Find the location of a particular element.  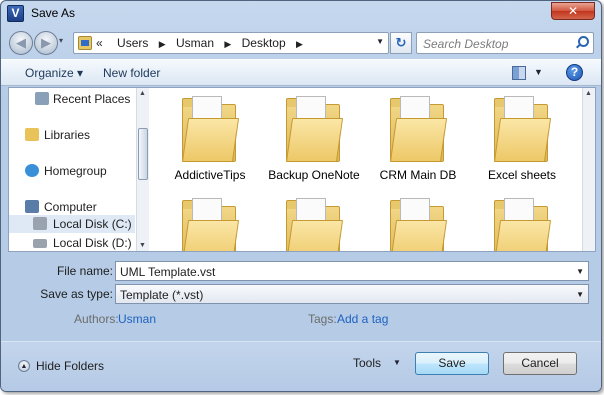

nav-item-label: Homegroup is located at coordinates (75, 171).